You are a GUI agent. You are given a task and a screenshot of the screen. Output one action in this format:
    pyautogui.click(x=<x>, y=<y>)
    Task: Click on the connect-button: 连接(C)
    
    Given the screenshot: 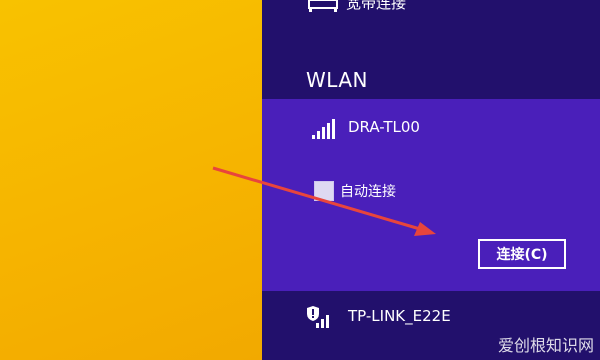 What is the action you would take?
    pyautogui.click(x=522, y=254)
    